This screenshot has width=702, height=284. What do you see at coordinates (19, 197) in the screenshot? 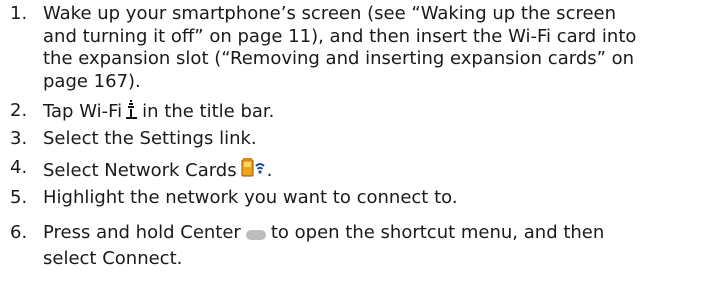
I see `step-number: 5.` at bounding box center [19, 197].